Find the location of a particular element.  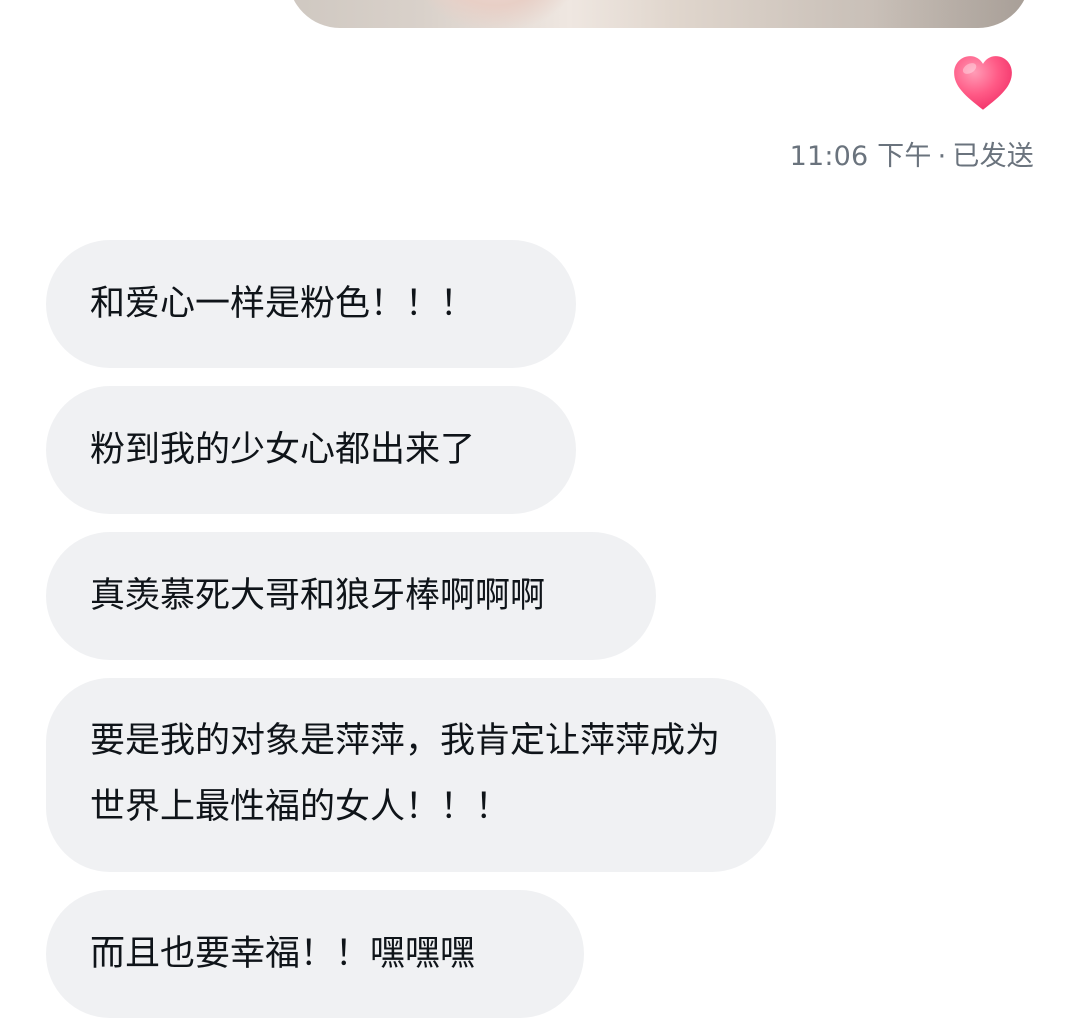

message-text: 真羡慕死大哥和狼牙棒啊啊啊 is located at coordinates (318, 596).